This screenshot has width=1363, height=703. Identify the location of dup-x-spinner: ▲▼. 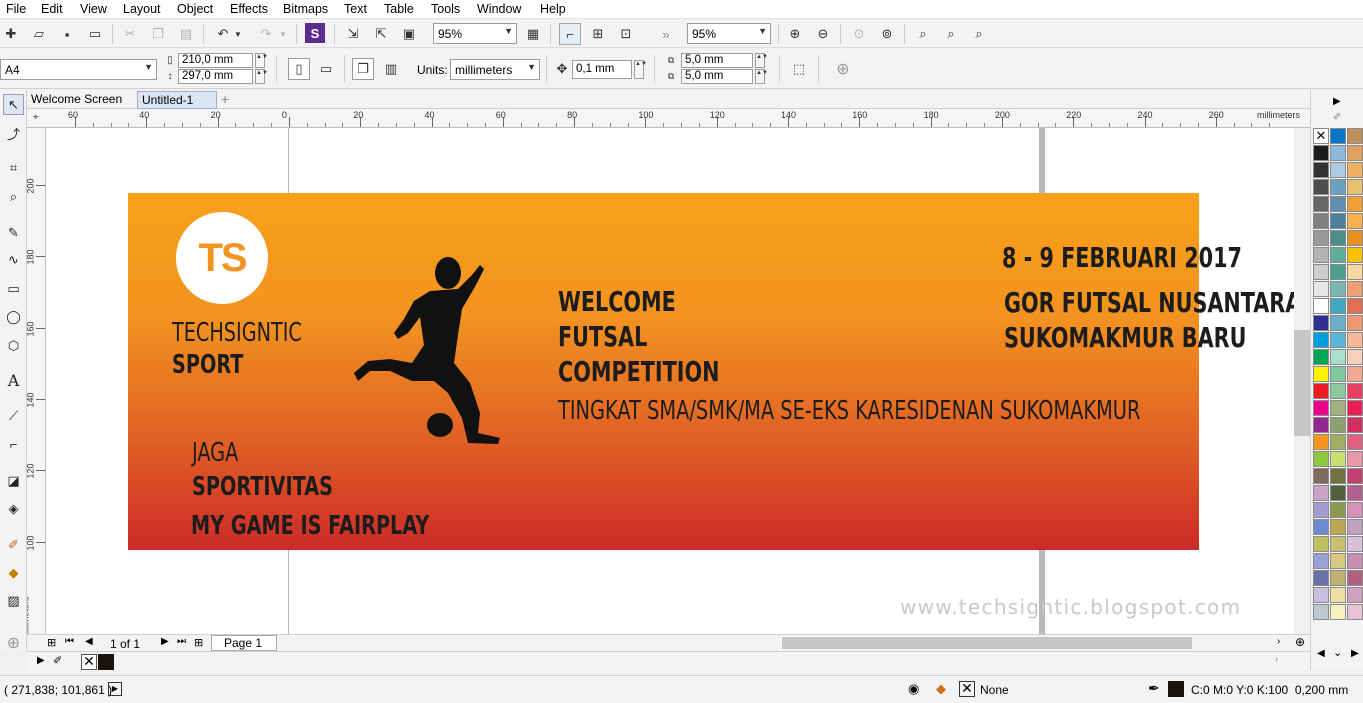
(761, 60).